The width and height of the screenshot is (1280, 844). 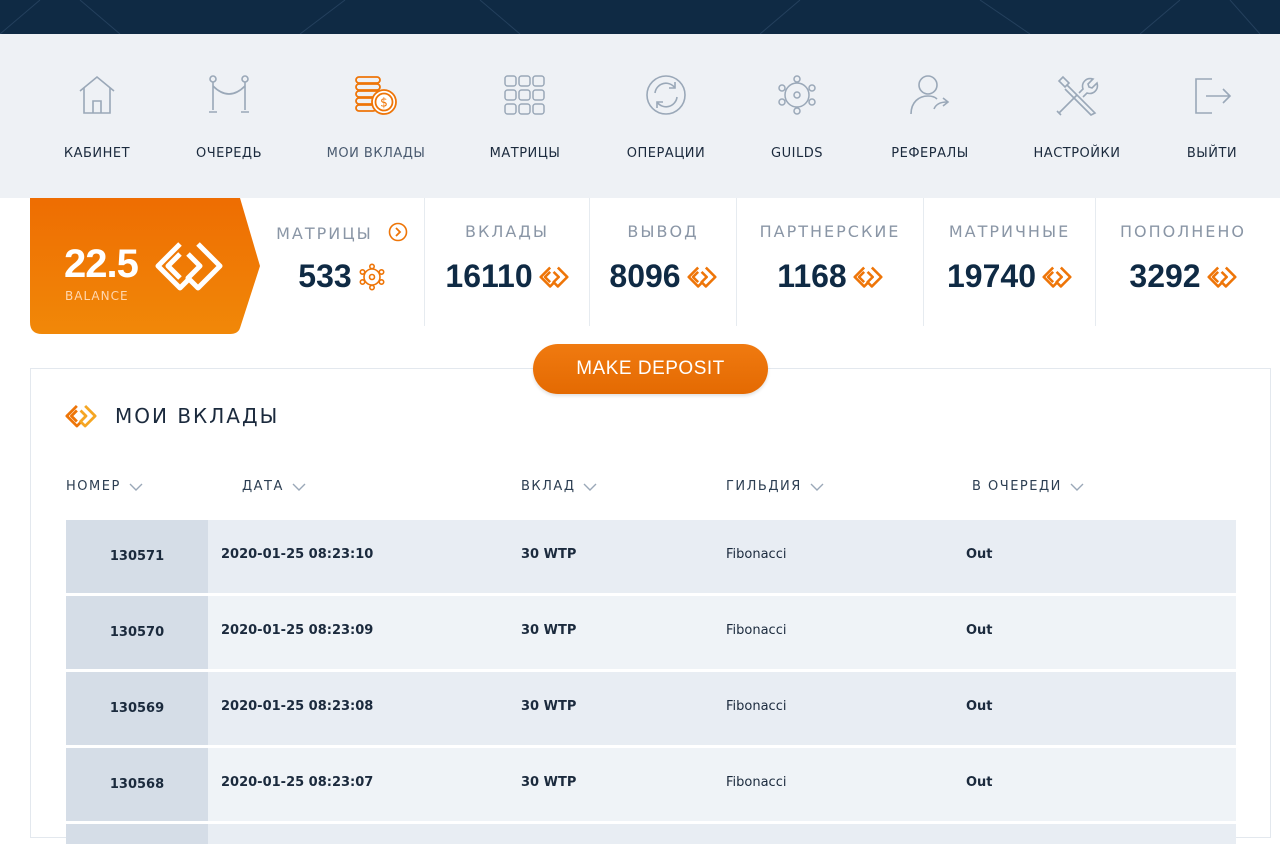 I want to click on queue-barrier-icon, so click(x=229, y=95).